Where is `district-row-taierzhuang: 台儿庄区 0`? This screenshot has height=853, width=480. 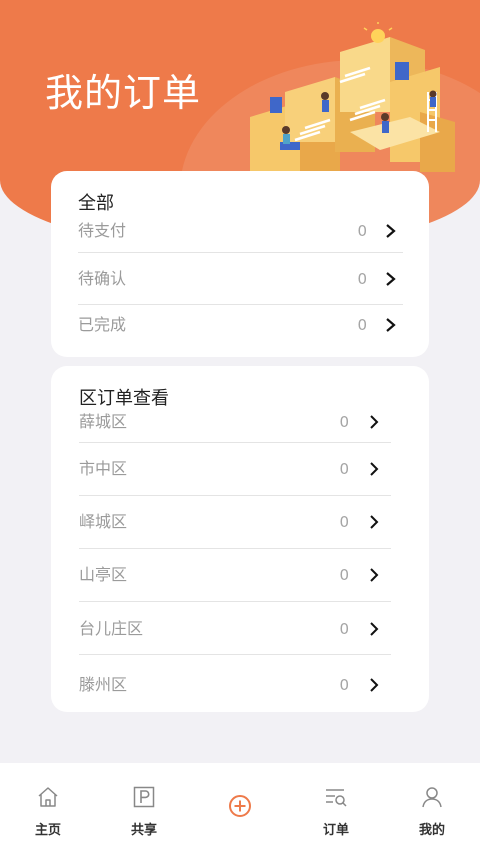 district-row-taierzhuang: 台儿庄区 0 is located at coordinates (235, 629).